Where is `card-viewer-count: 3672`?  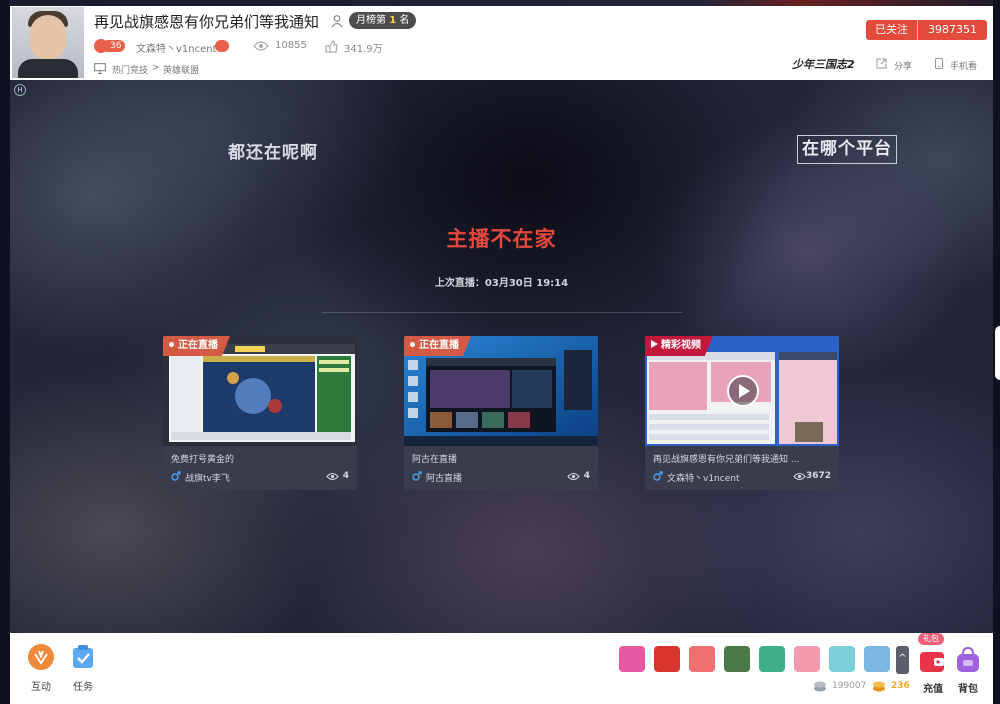
card-viewer-count: 3672 is located at coordinates (818, 476).